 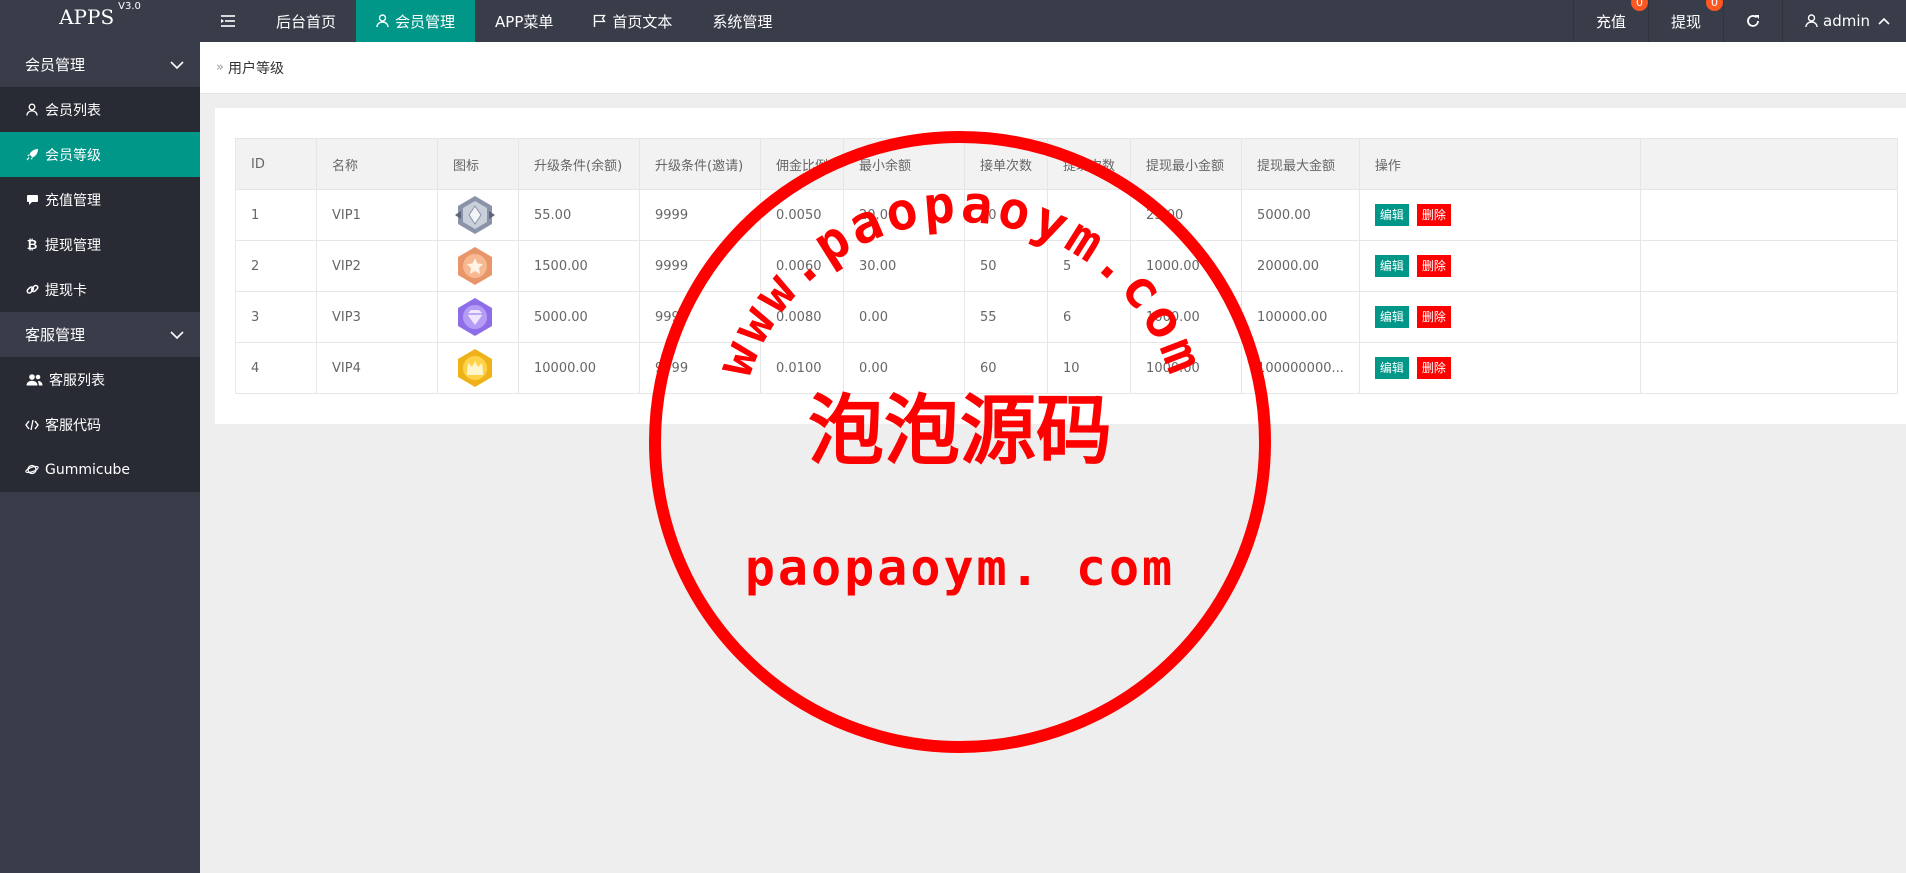 I want to click on username: admin, so click(x=1846, y=21).